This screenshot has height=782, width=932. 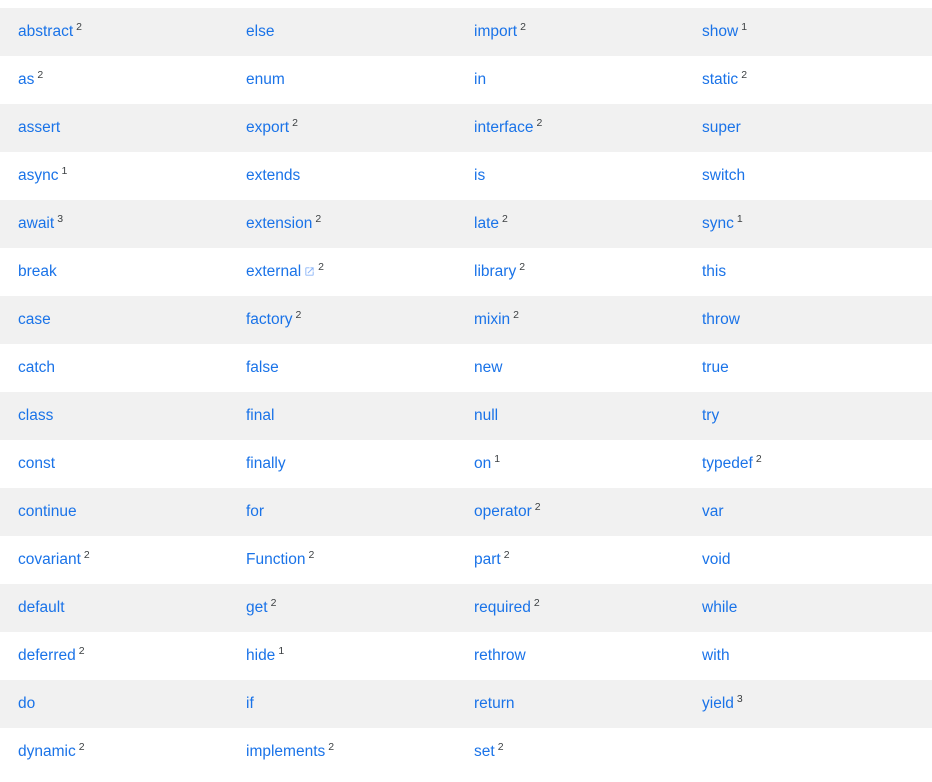 What do you see at coordinates (342, 368) in the screenshot?
I see `keyword-cell: false` at bounding box center [342, 368].